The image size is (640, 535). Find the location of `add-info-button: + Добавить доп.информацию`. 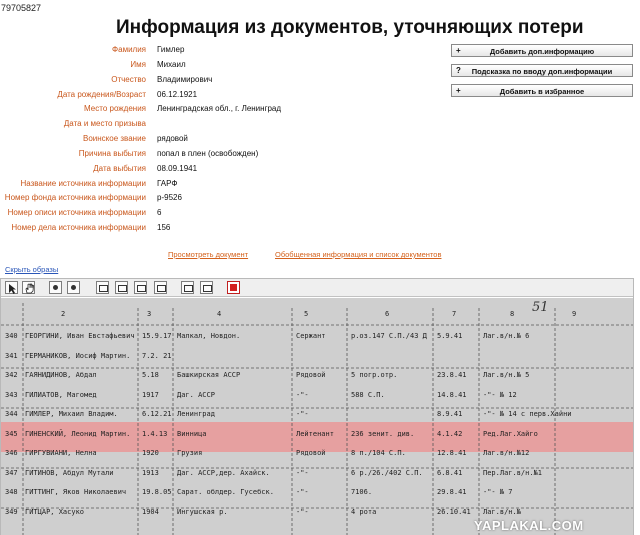

add-info-button: + Добавить доп.информацию is located at coordinates (542, 50).